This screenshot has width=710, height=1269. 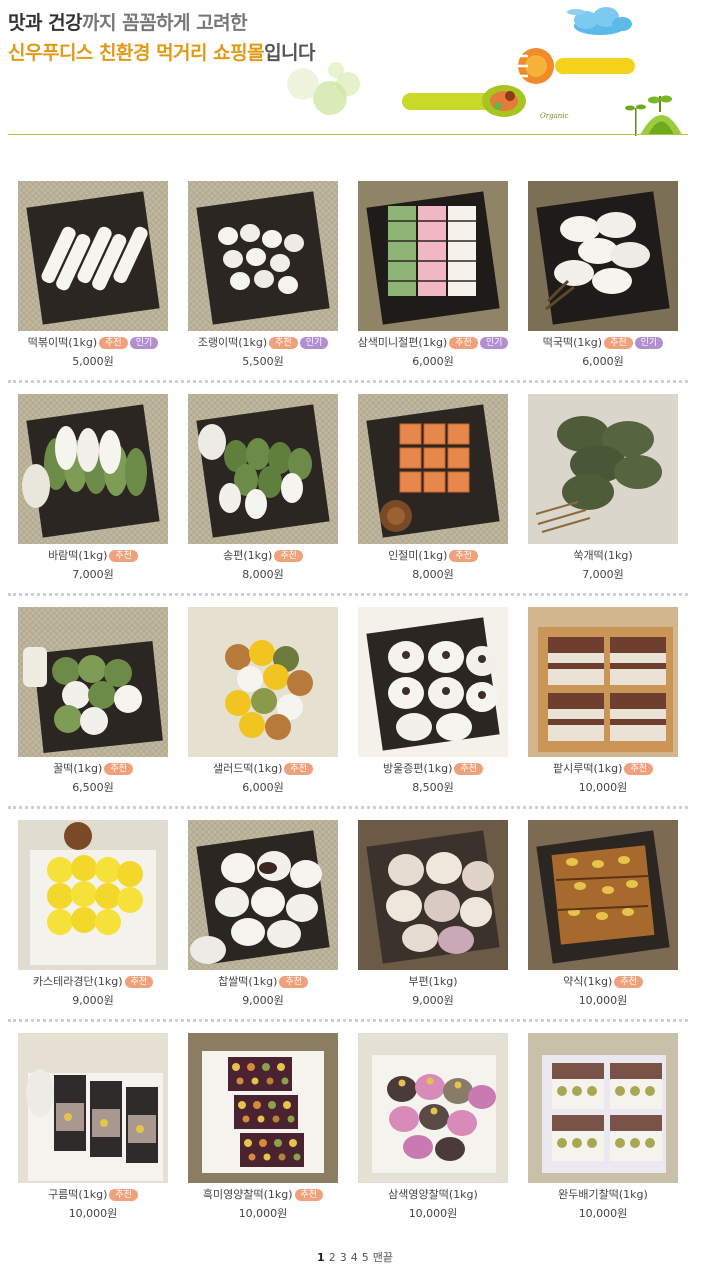 What do you see at coordinates (321, 1257) in the screenshot?
I see `page-link-1: 1` at bounding box center [321, 1257].